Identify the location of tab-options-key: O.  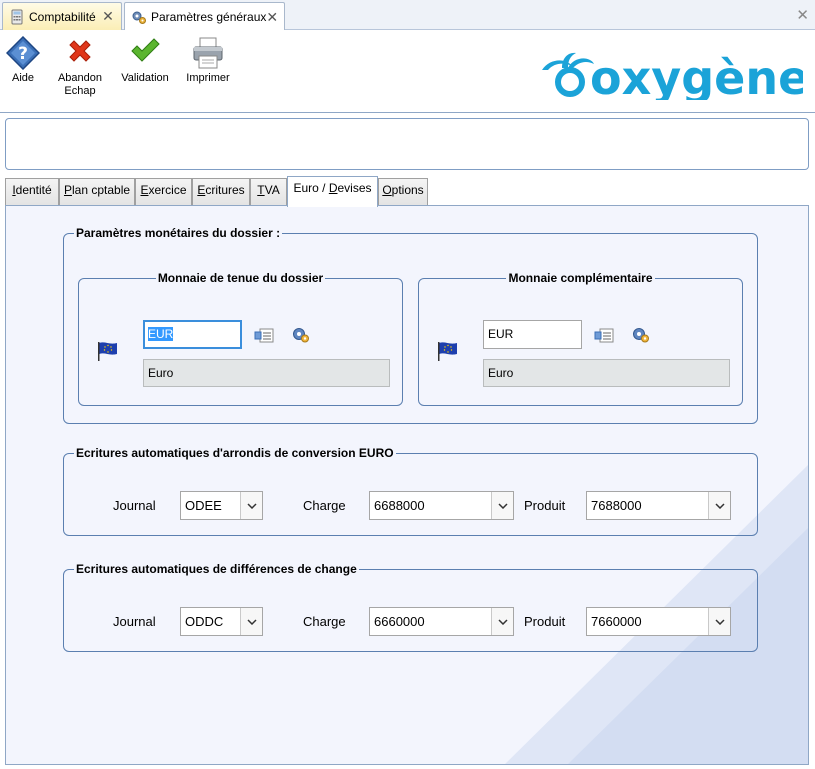
(387, 190).